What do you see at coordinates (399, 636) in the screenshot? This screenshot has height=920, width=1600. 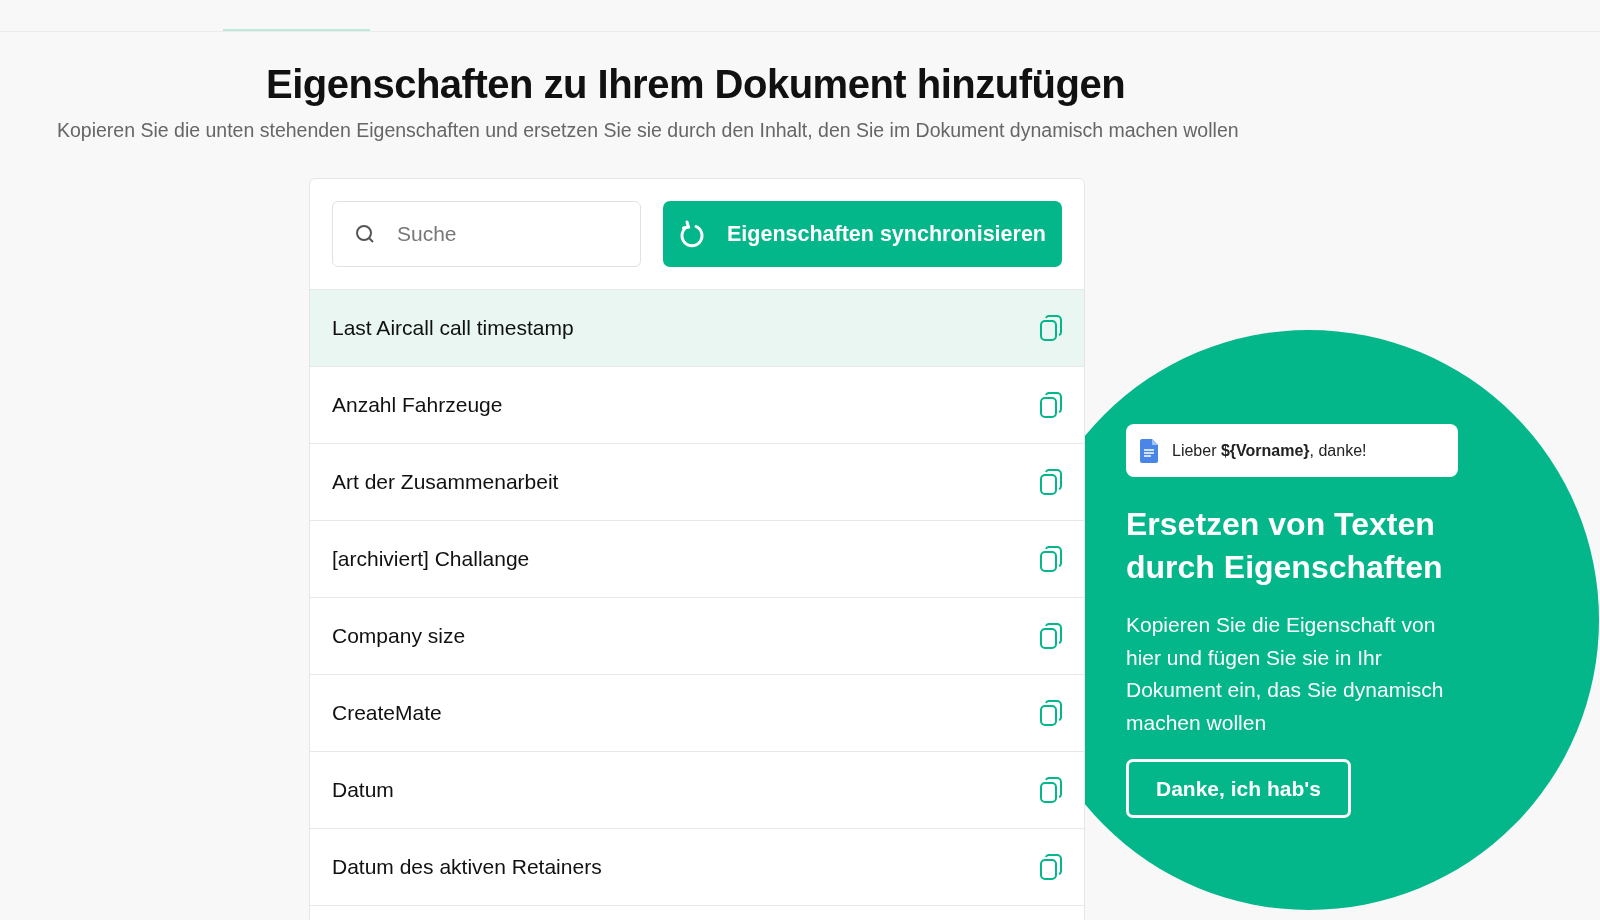 I see `property-name: Company size` at bounding box center [399, 636].